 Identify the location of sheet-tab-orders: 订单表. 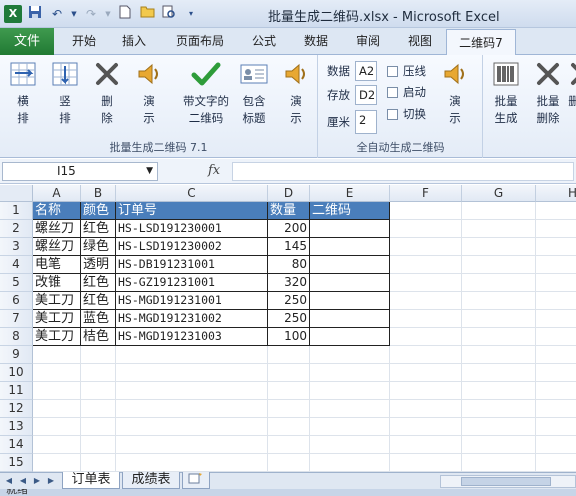
(91, 480).